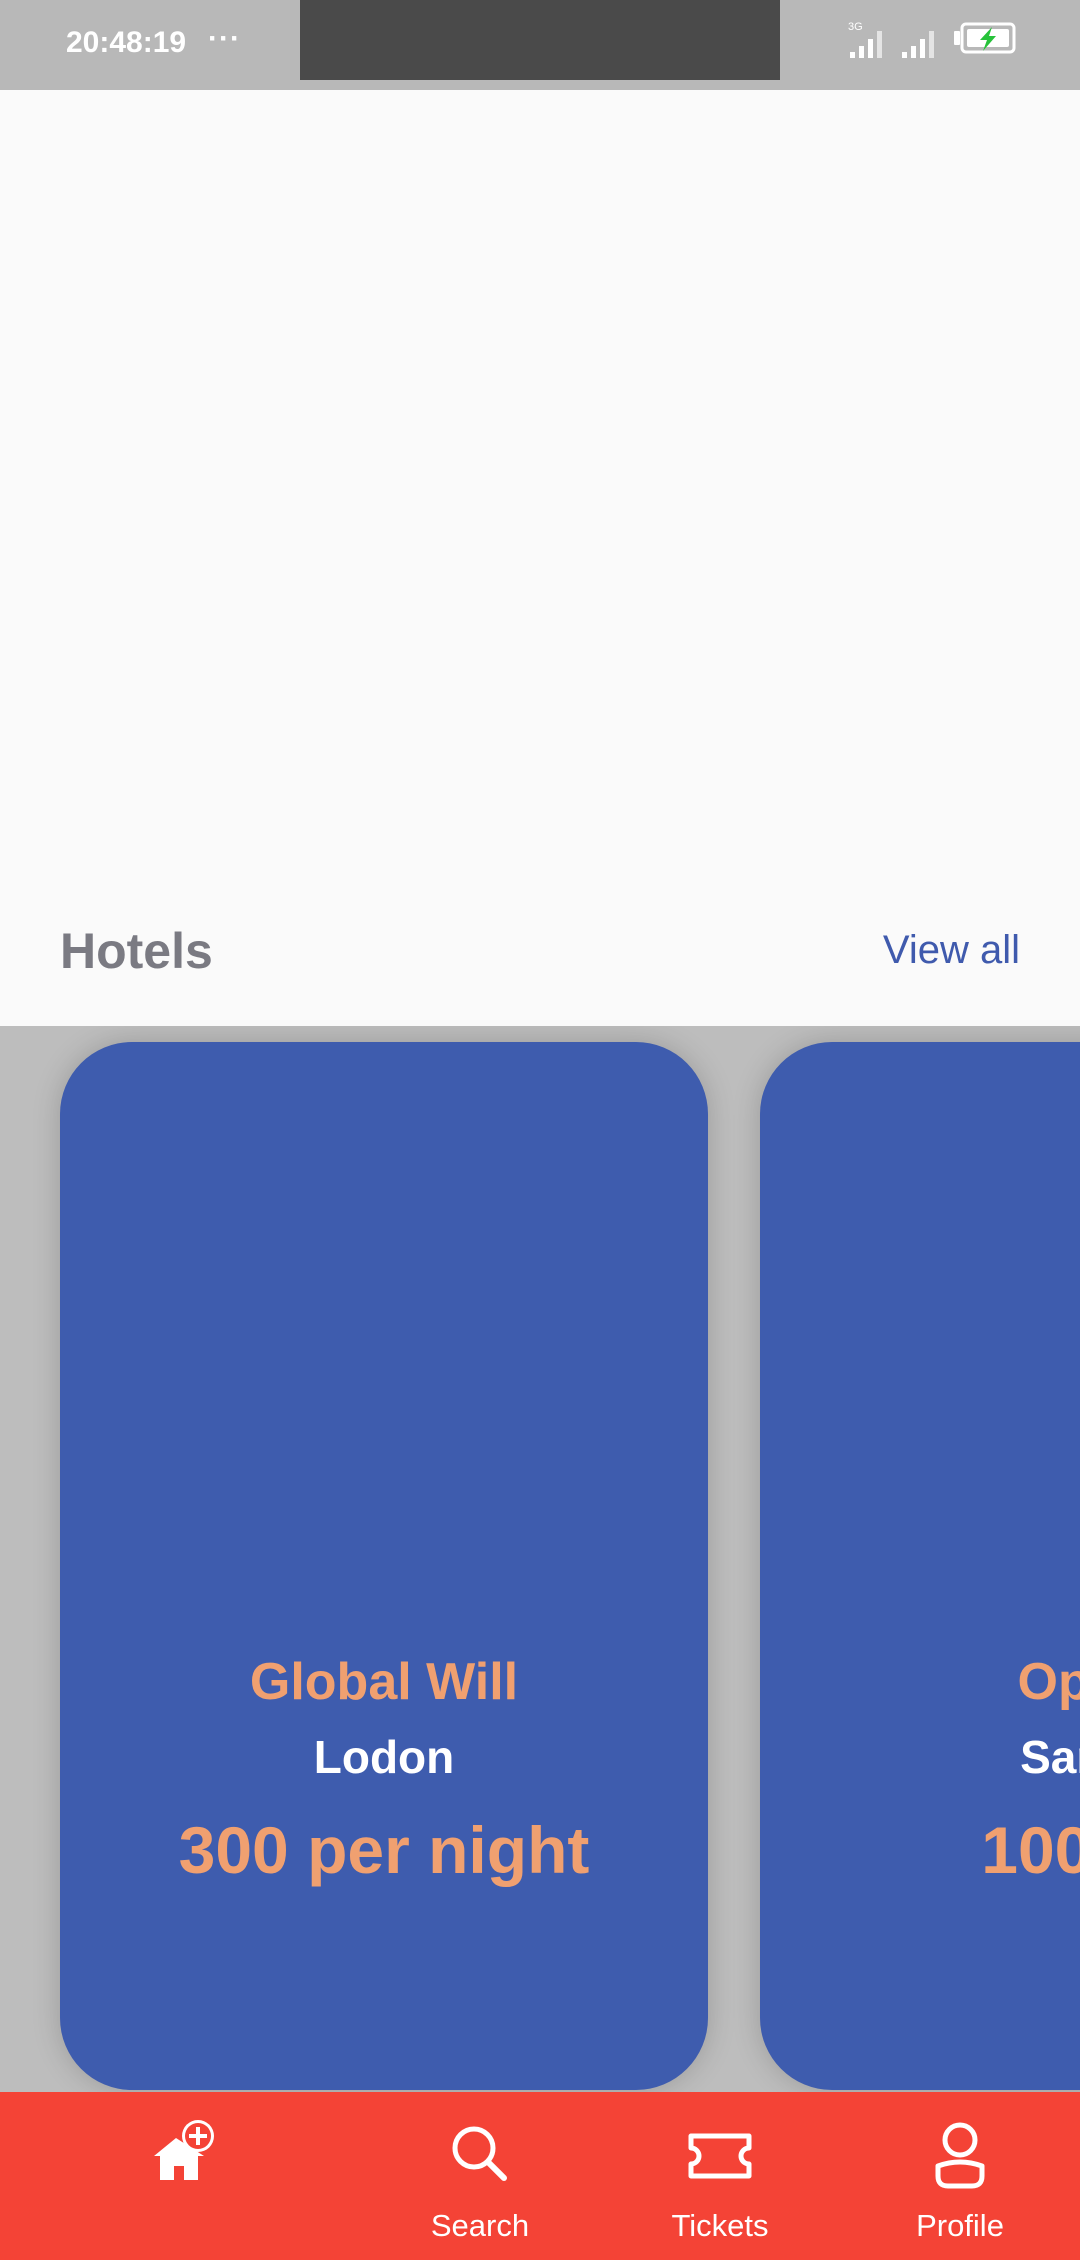 This screenshot has height=2260, width=1080. I want to click on notification-dots: ···, so click(224, 38).